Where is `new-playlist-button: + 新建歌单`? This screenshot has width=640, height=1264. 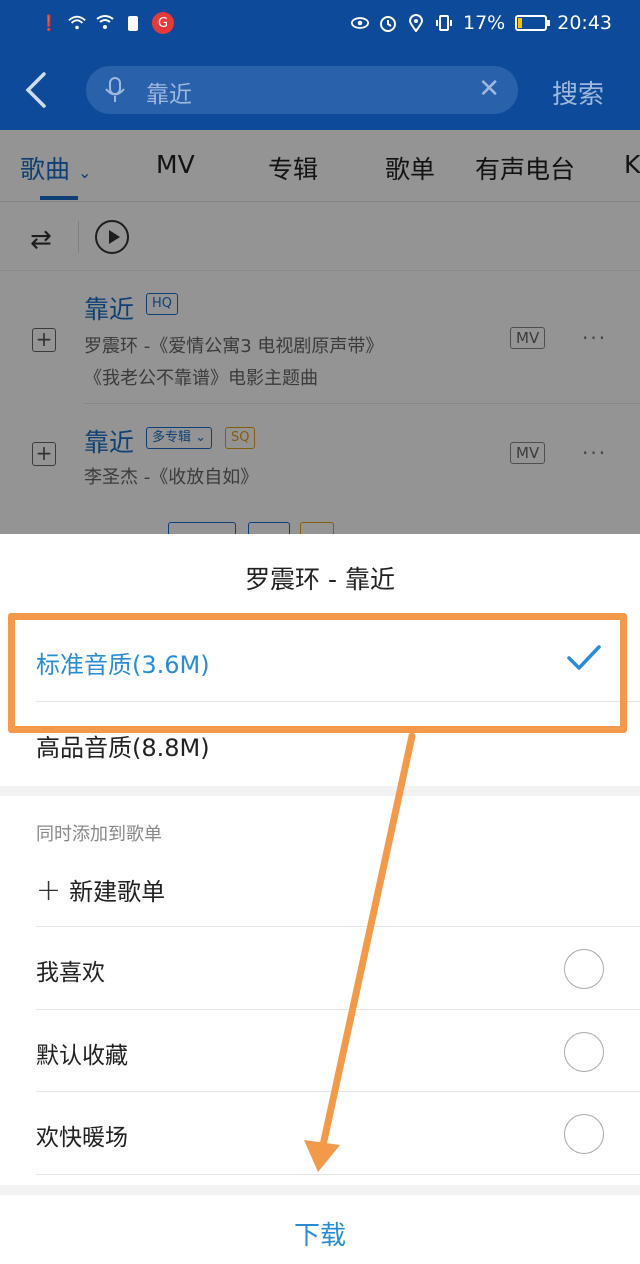
new-playlist-button: + 新建歌单 is located at coordinates (100, 890).